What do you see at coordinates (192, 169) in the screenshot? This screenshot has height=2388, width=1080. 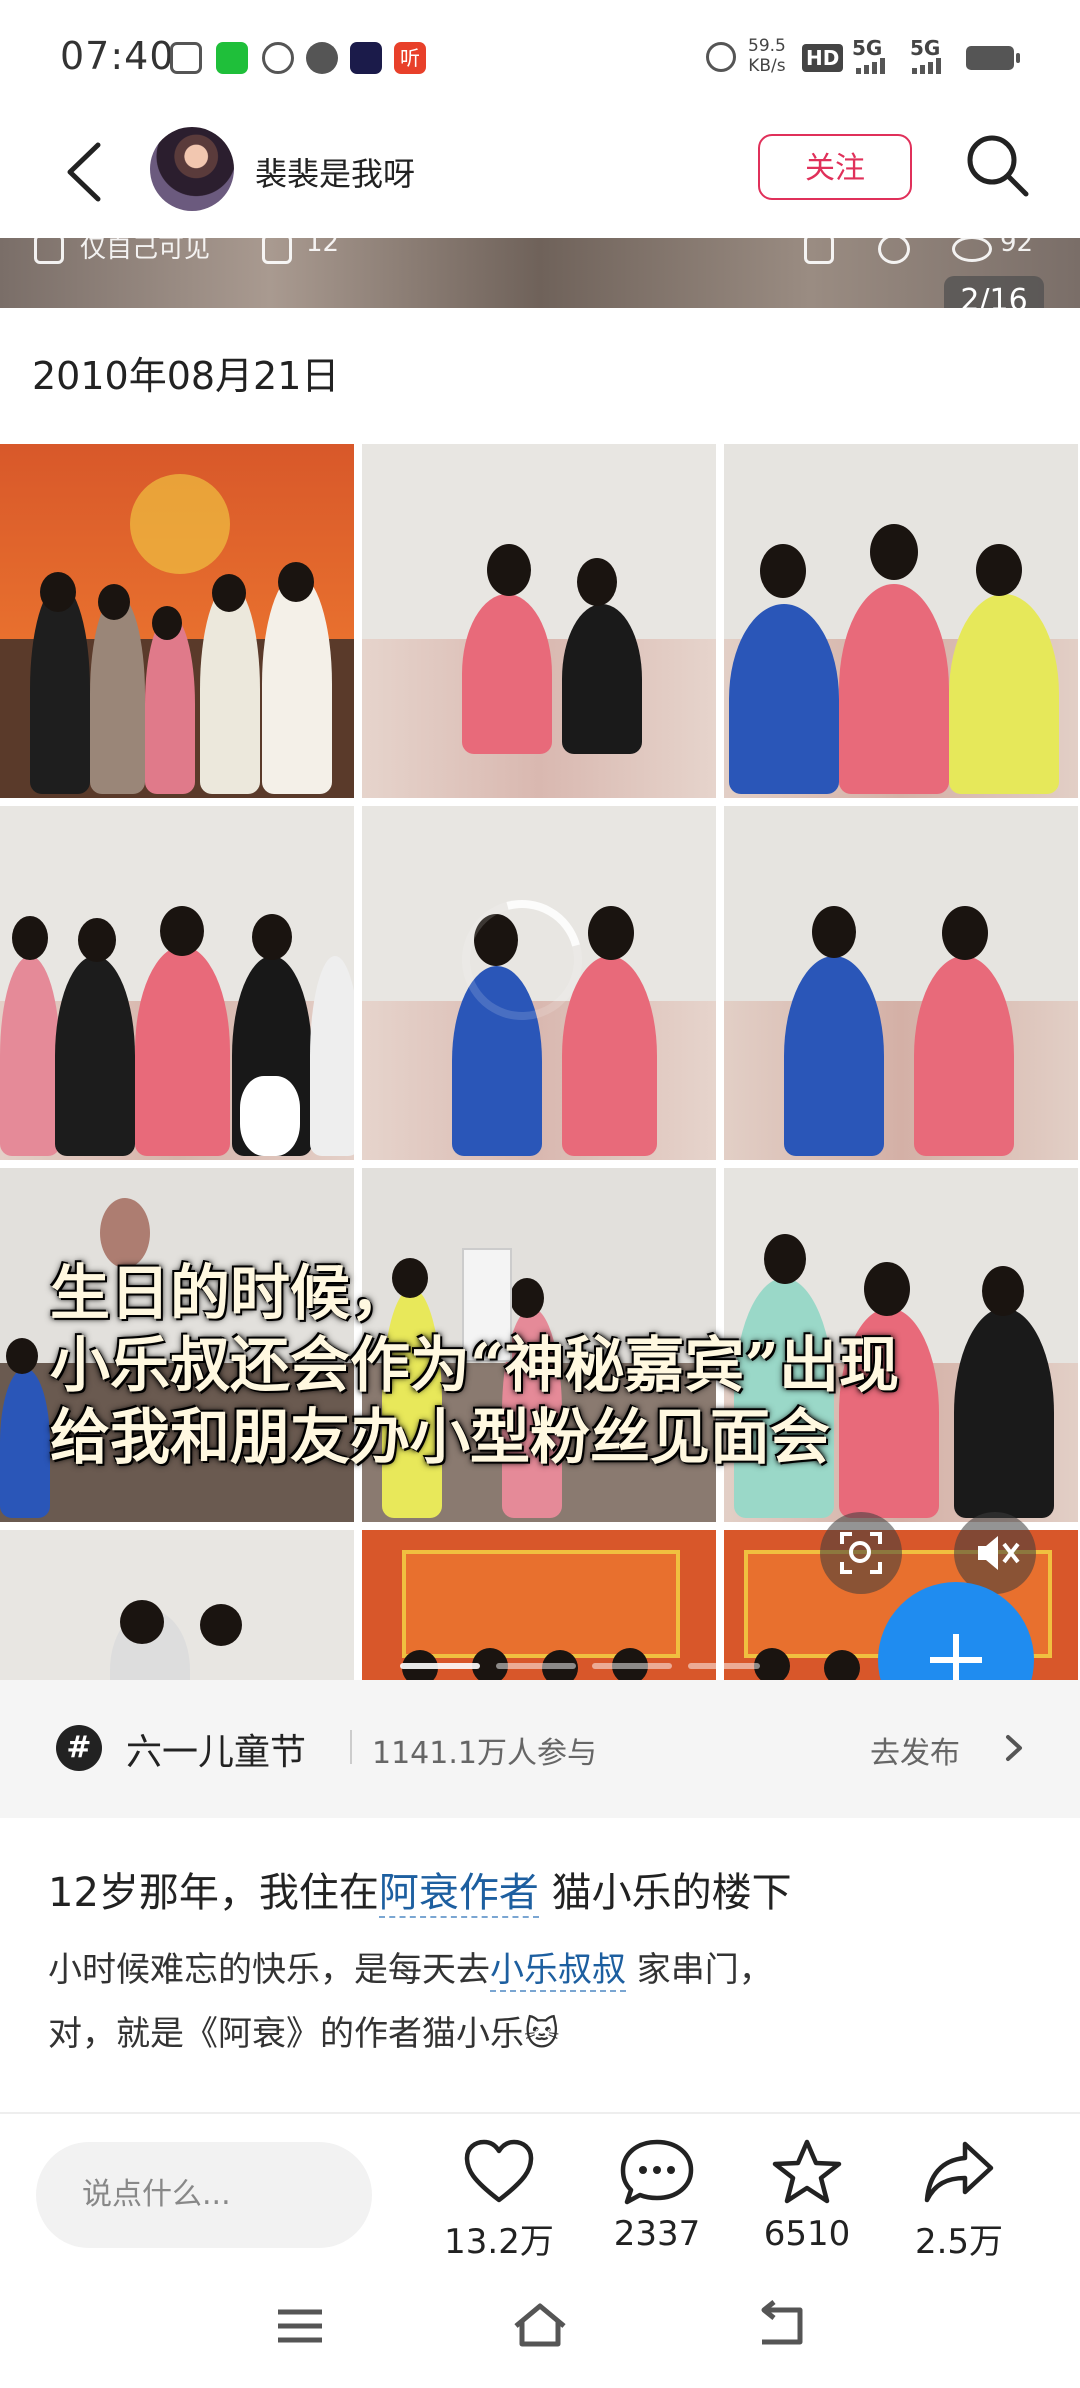 I see `avatar` at bounding box center [192, 169].